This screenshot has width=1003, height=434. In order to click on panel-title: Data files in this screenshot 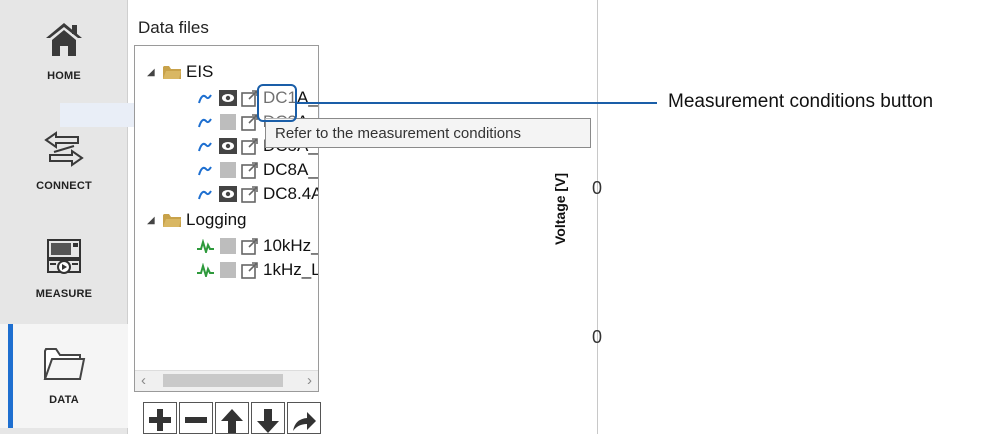, I will do `click(173, 27)`.